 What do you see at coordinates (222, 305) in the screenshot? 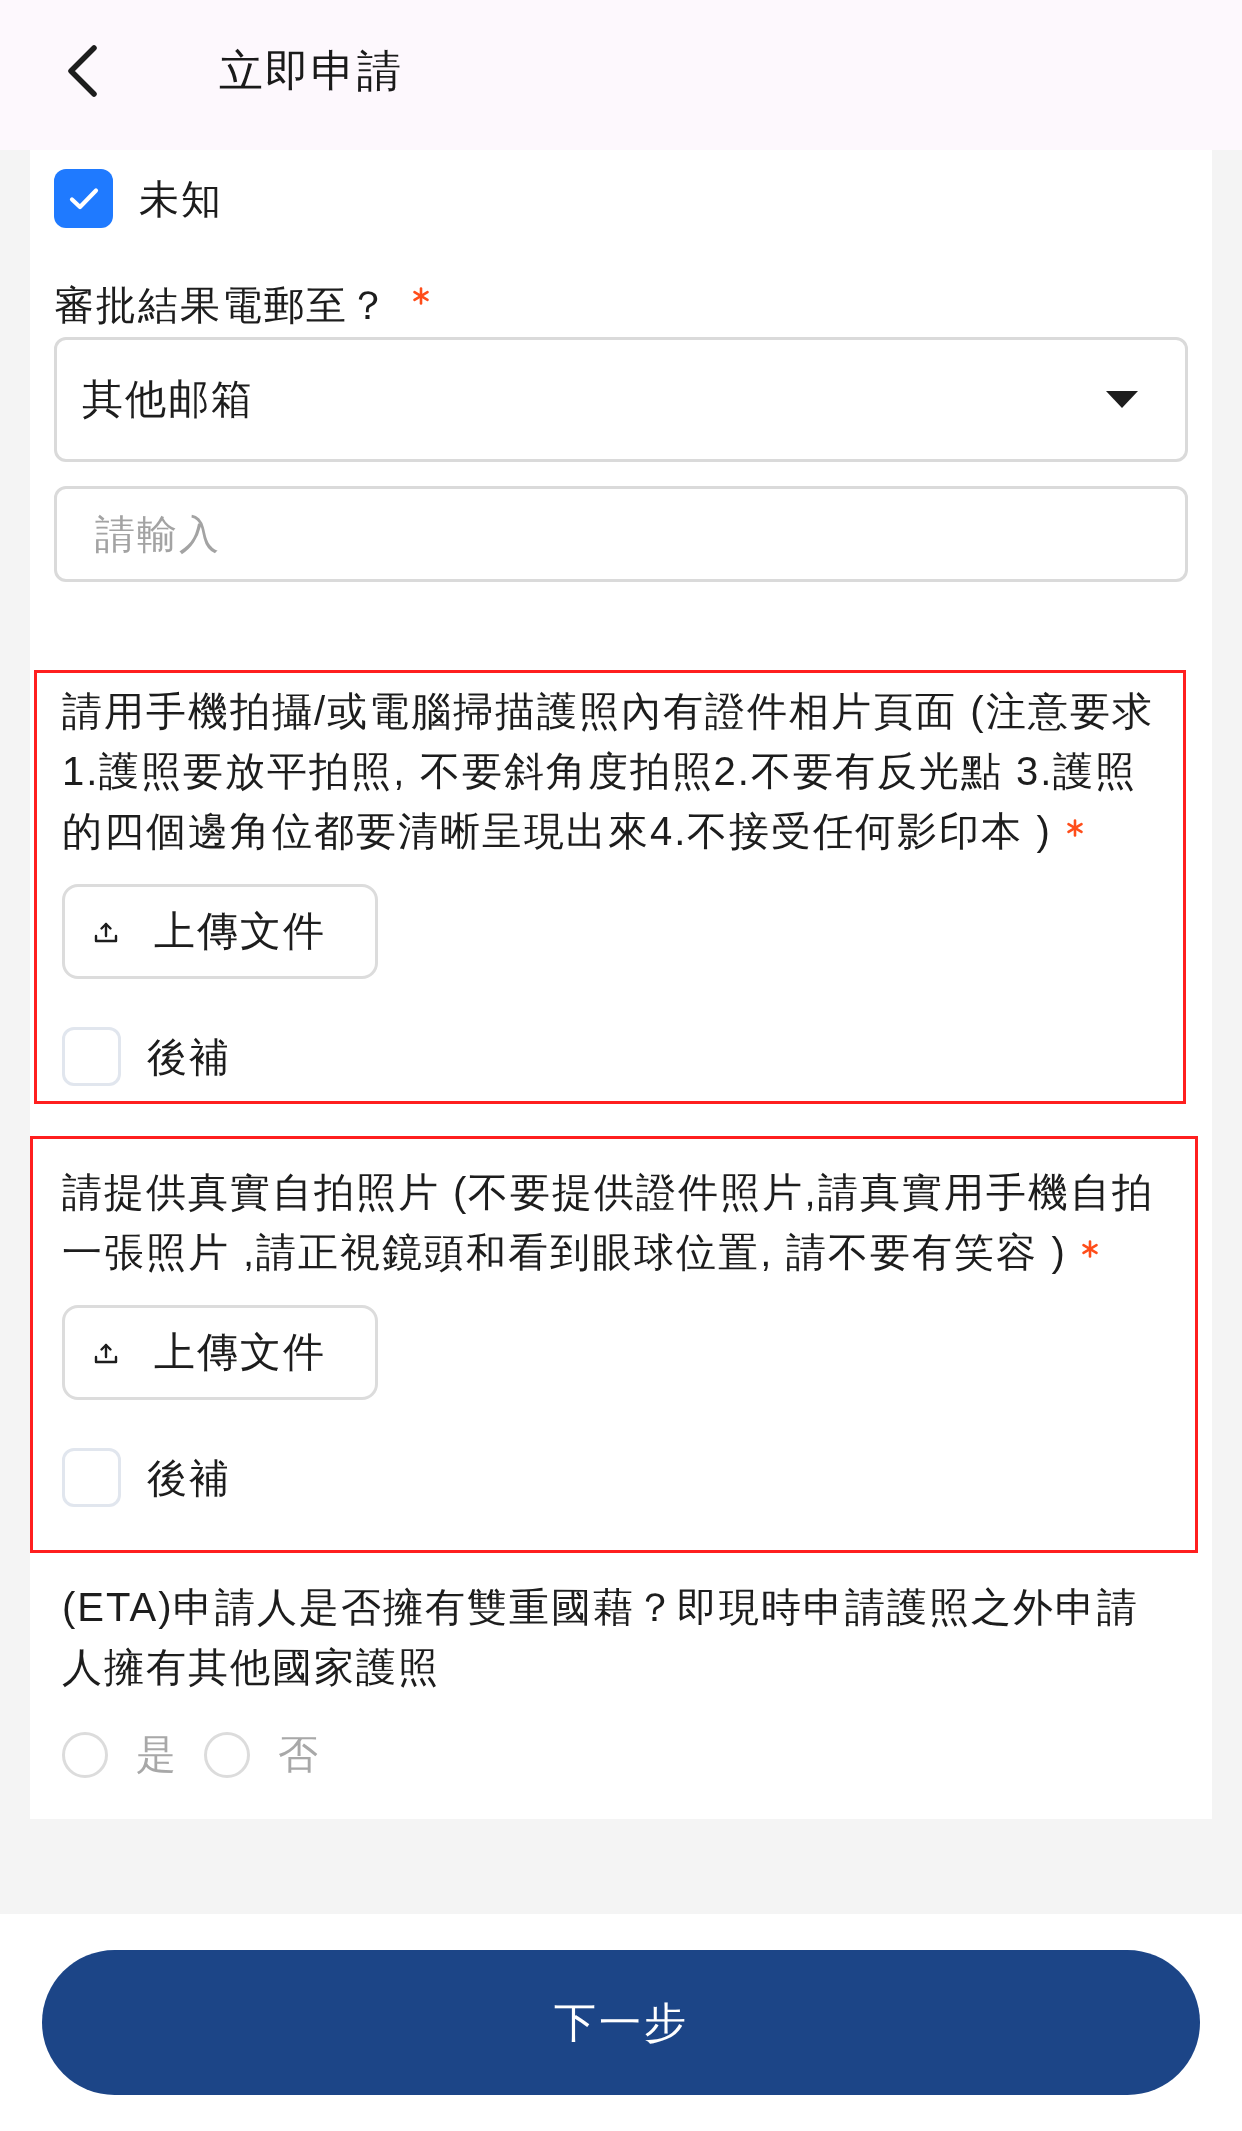
I see `field-label: 審批結果電郵至？` at bounding box center [222, 305].